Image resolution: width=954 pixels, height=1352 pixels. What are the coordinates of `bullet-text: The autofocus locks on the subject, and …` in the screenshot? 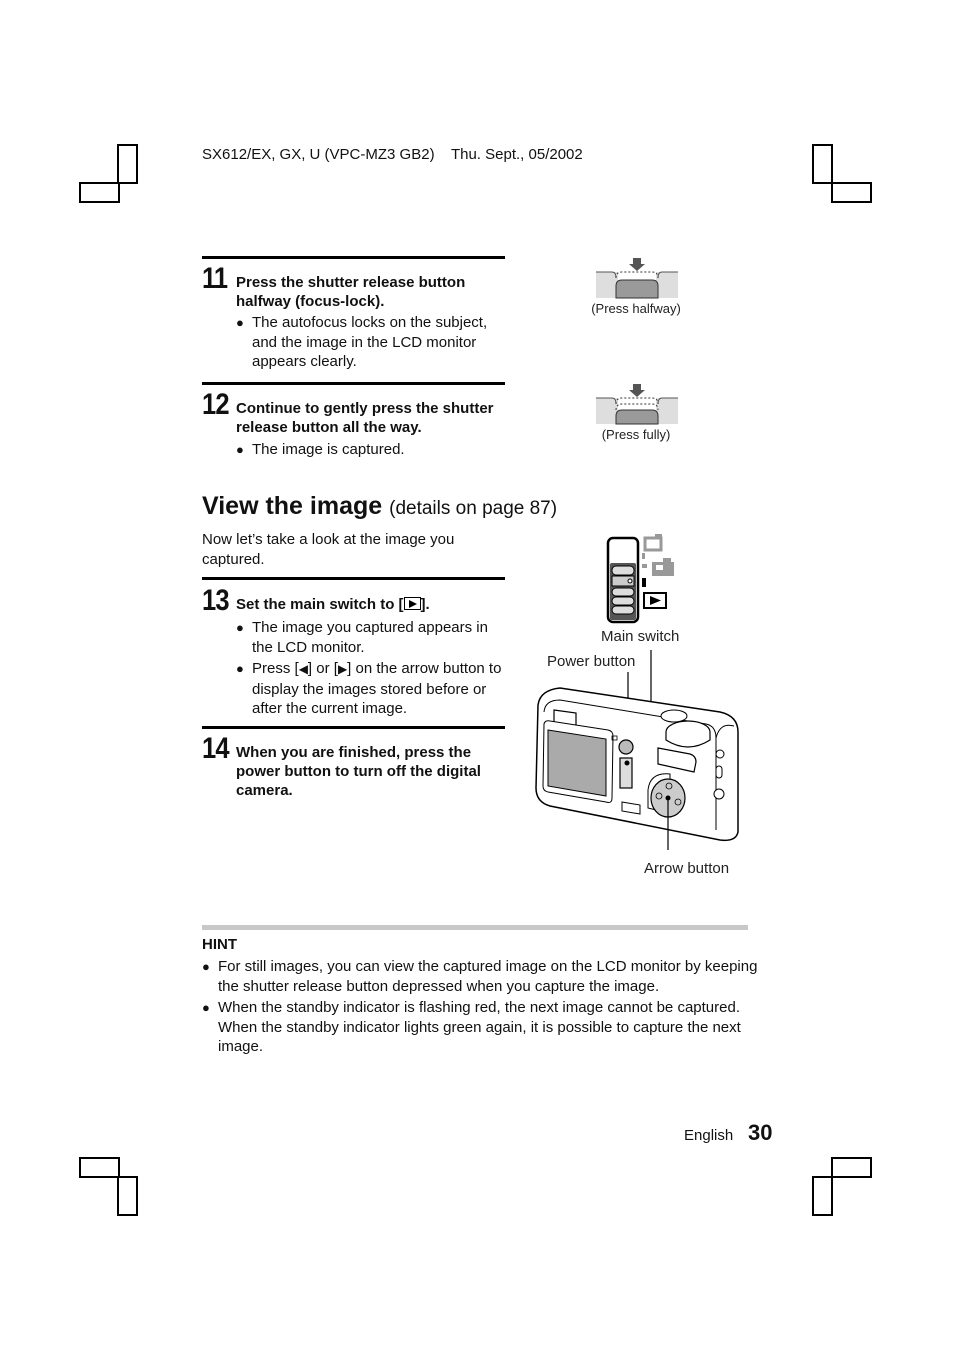 It's located at (370, 342).